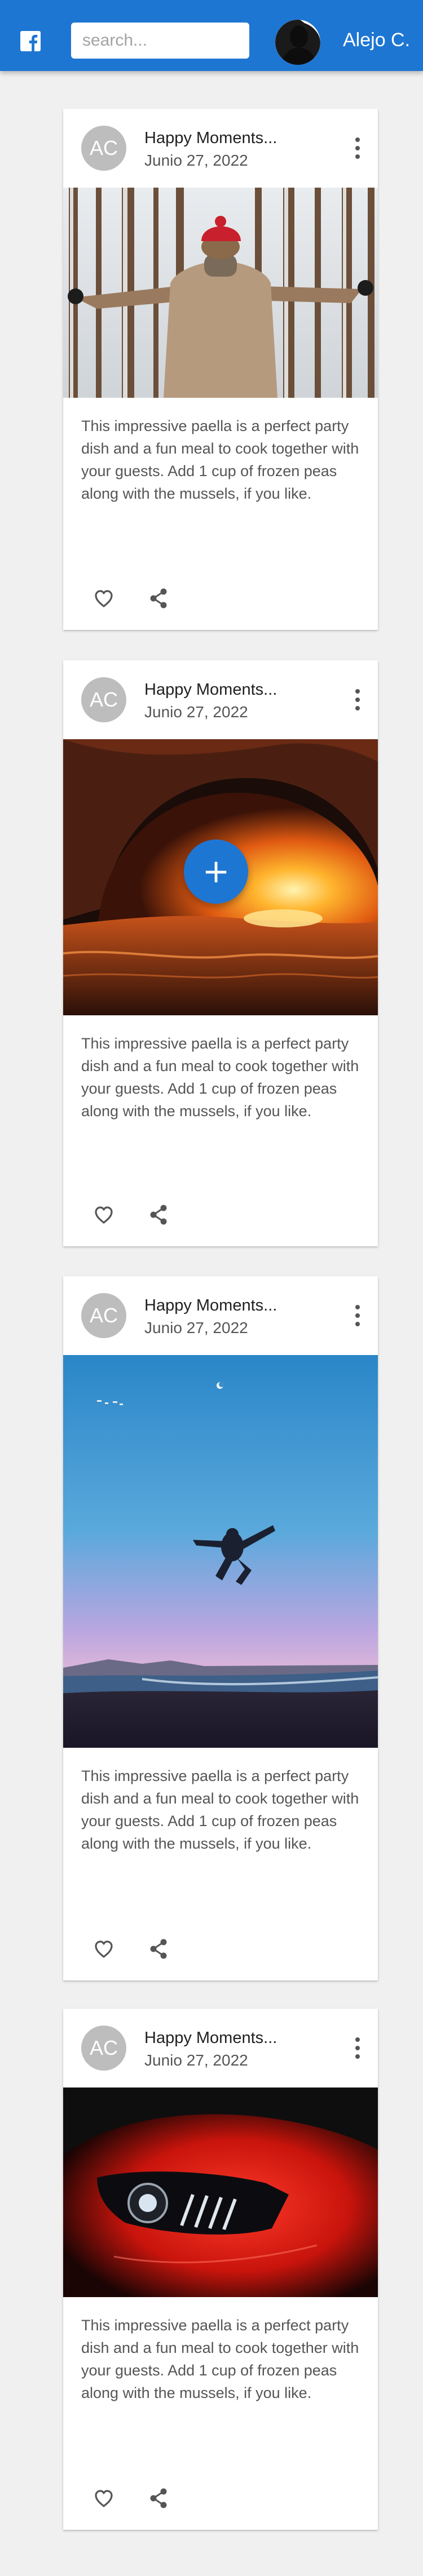 The width and height of the screenshot is (423, 2576). I want to click on app-bar: Alejo C., so click(211, 35).